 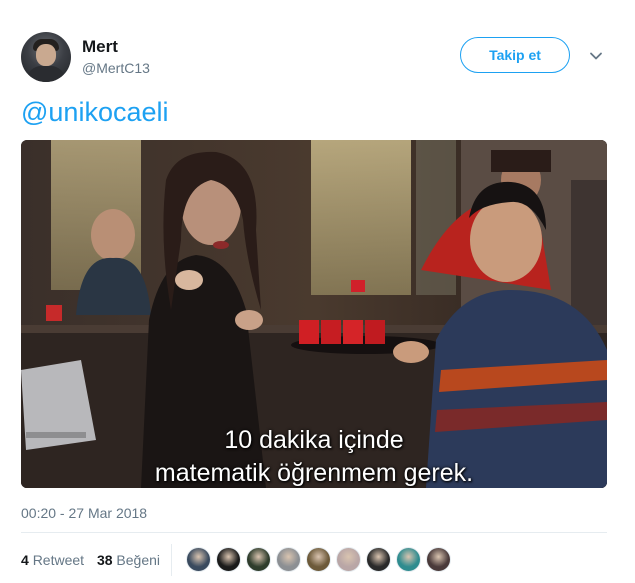 I want to click on like-count: 38, so click(x=104, y=560).